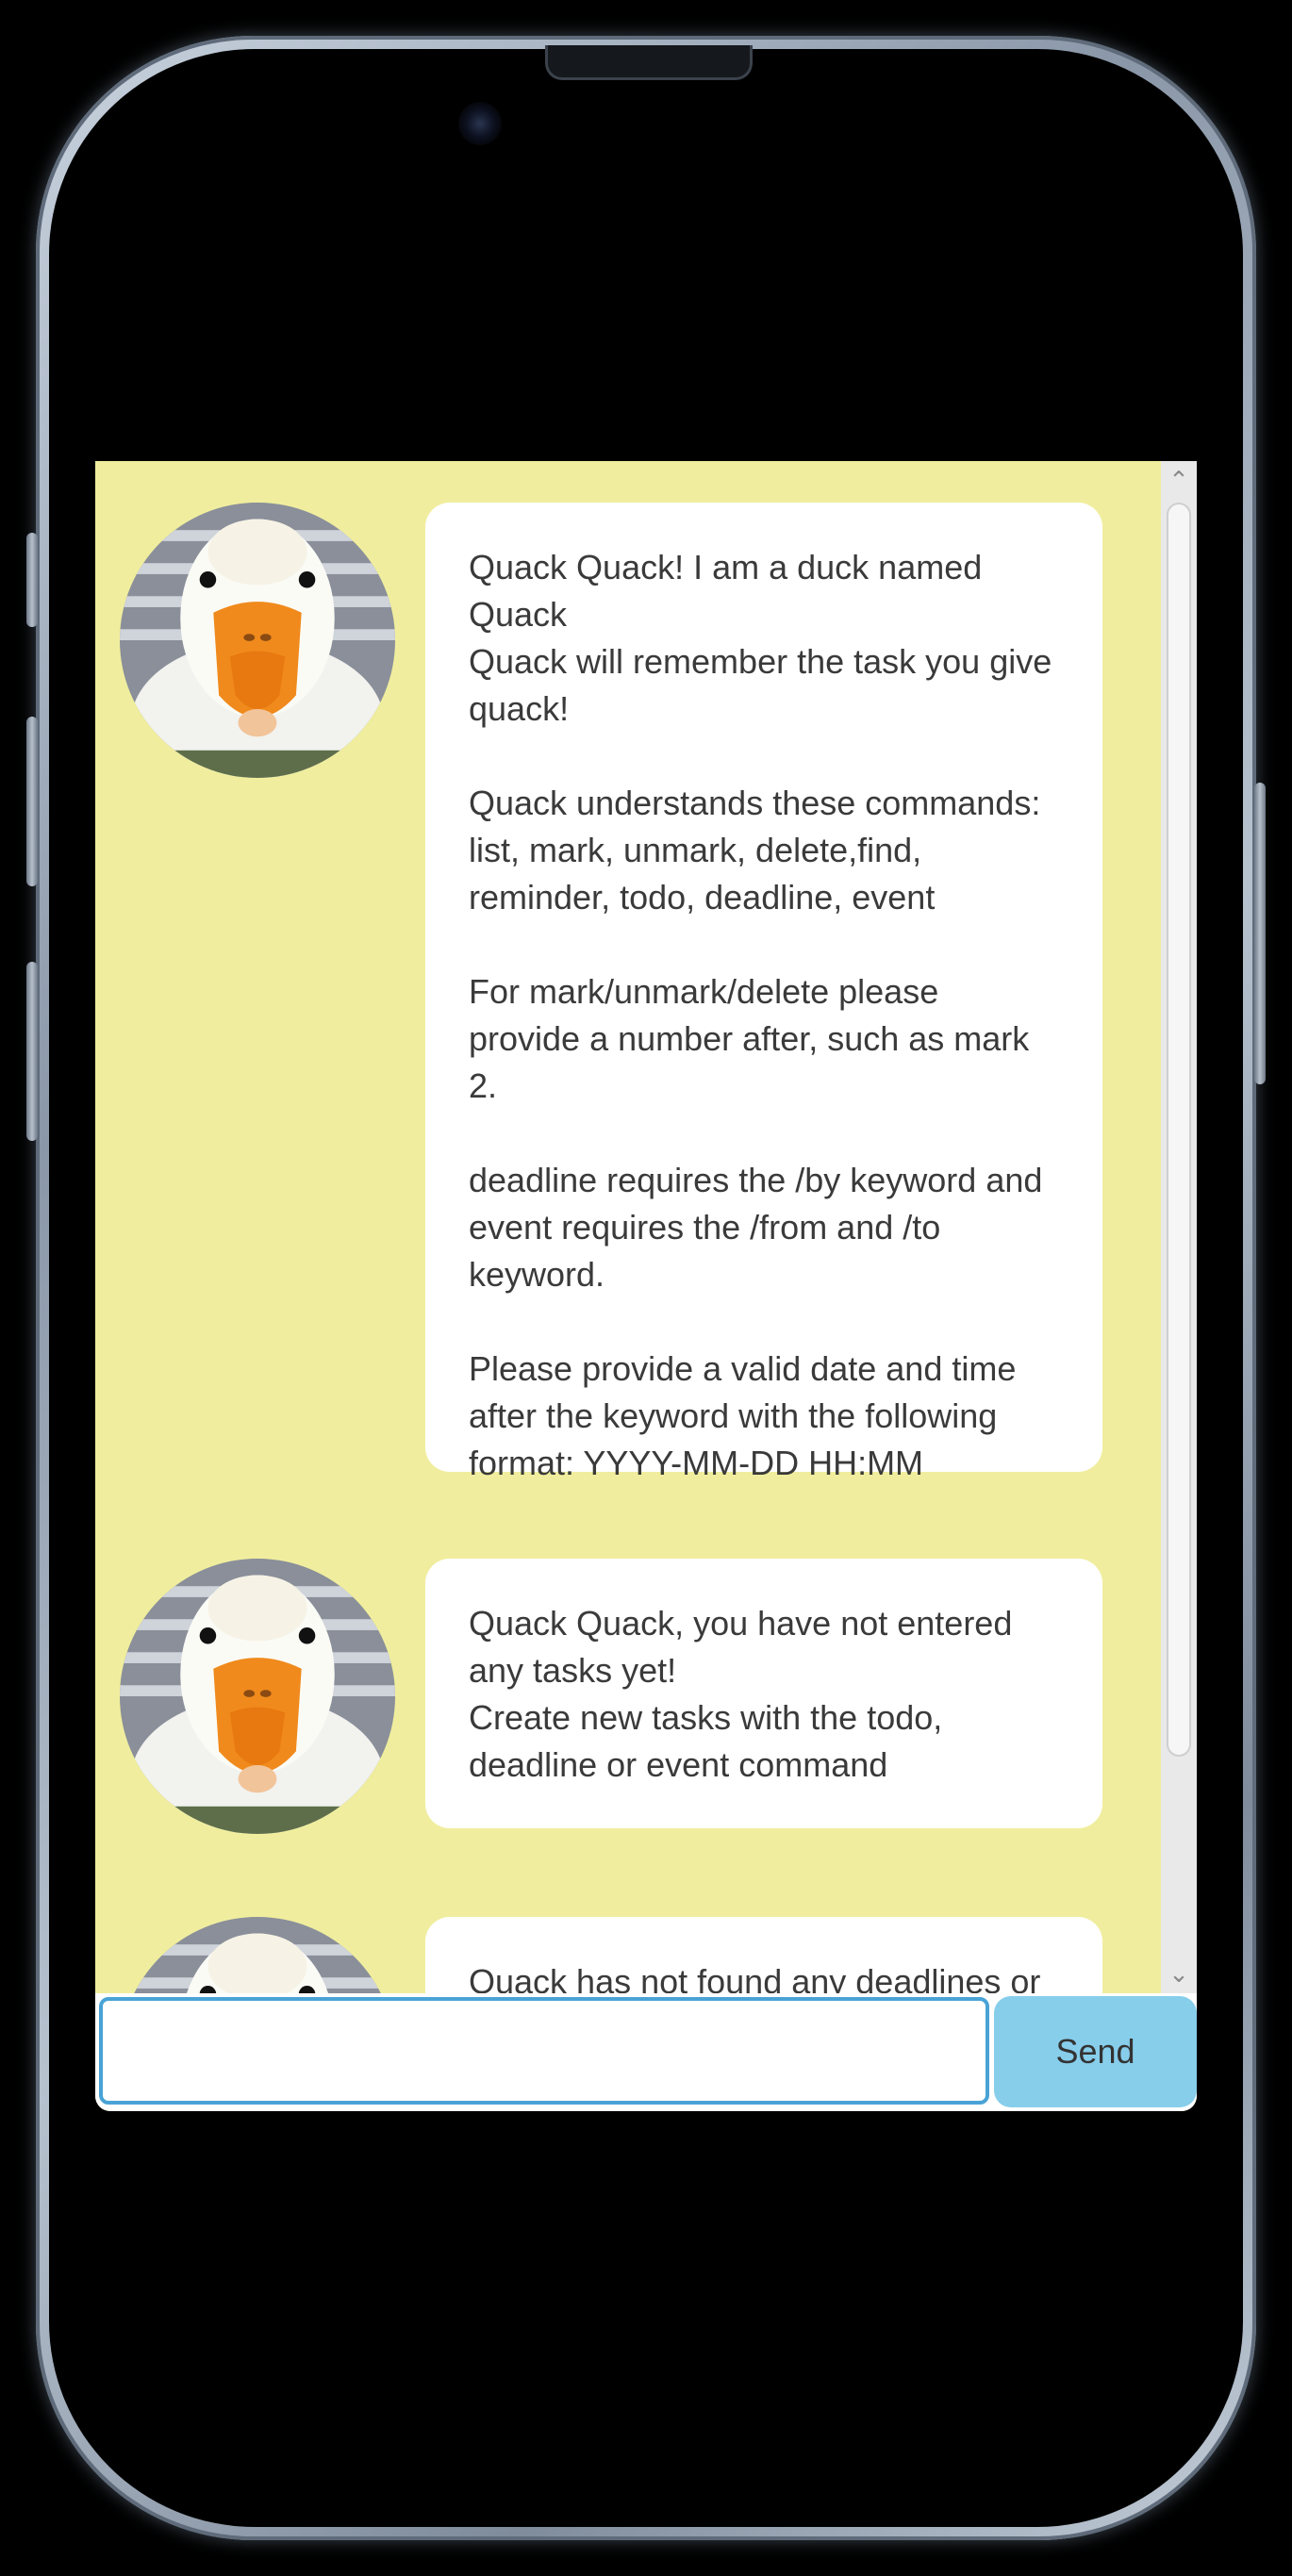 Image resolution: width=1292 pixels, height=2576 pixels. What do you see at coordinates (32, 580) in the screenshot?
I see `action-button` at bounding box center [32, 580].